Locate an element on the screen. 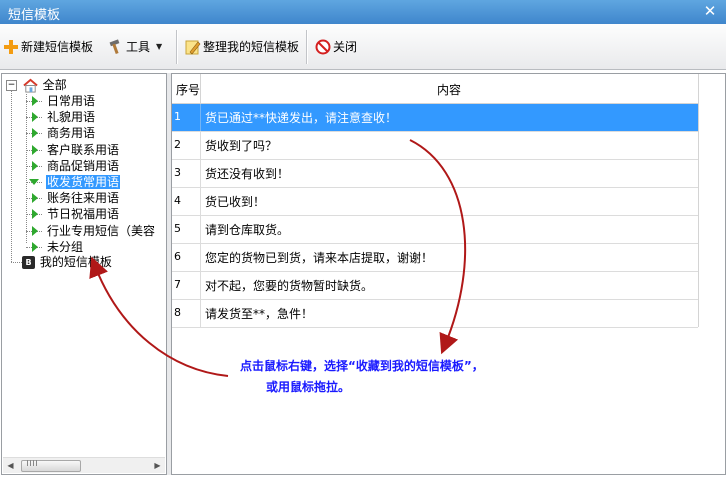  tree-root-all: − 全部 is located at coordinates (37, 85).